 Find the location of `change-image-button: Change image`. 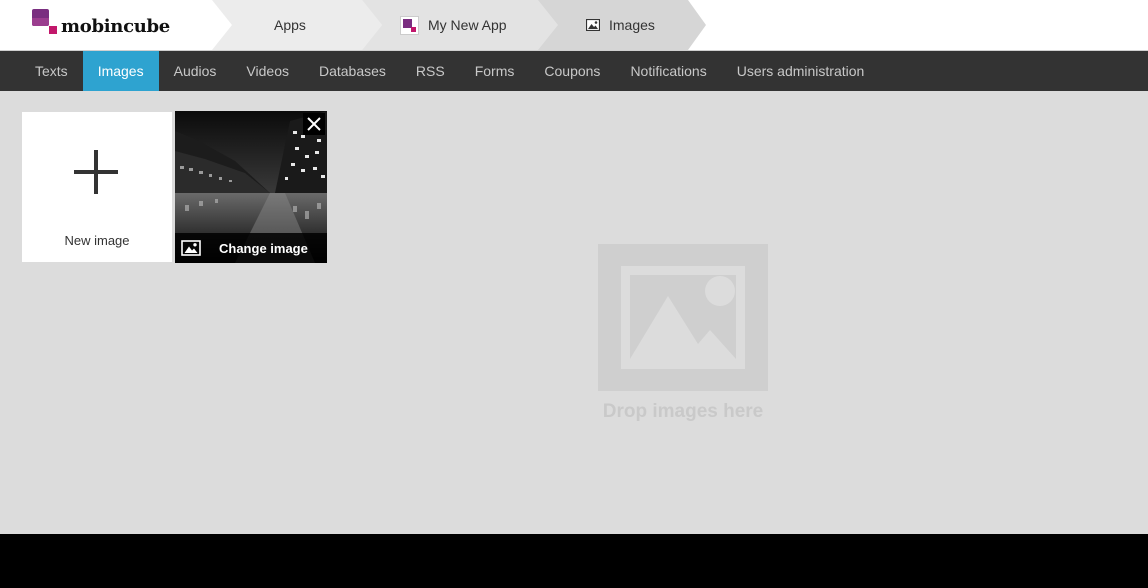

change-image-button: Change image is located at coordinates (251, 248).